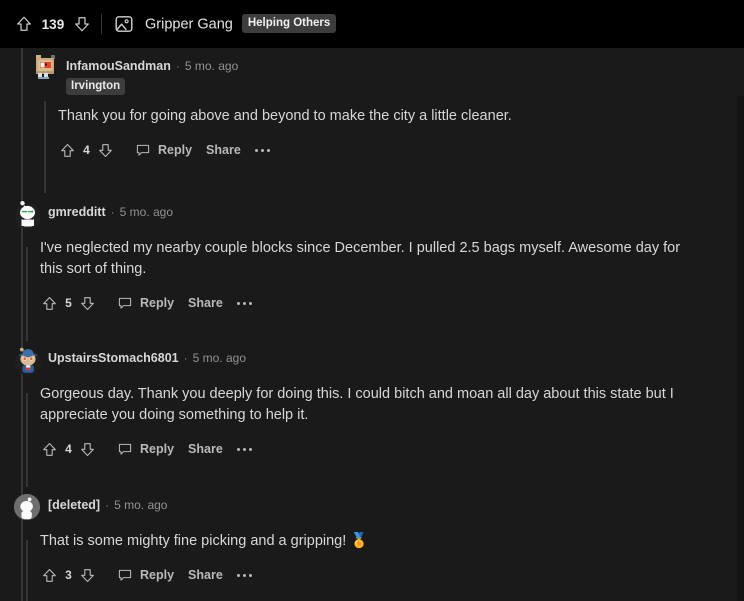  Describe the element at coordinates (289, 23) in the screenshot. I see `post-flair-badge: Helping Others` at that location.